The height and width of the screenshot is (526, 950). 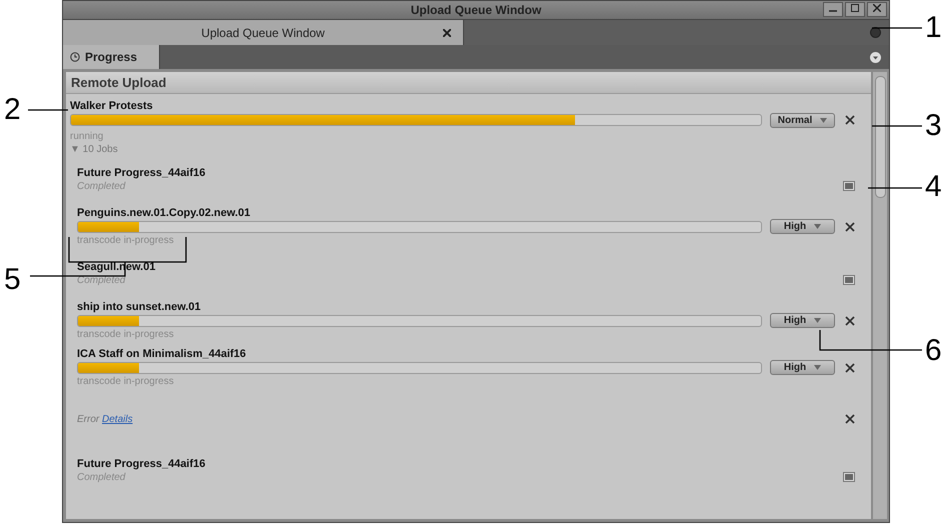 I want to click on dropdown-icon, so click(x=875, y=57).